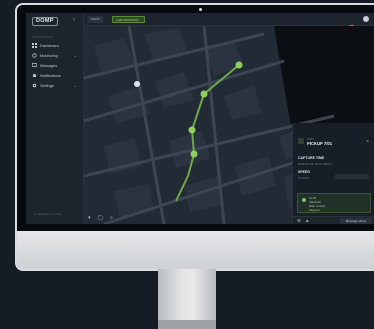 Image resolution: width=374 pixels, height=329 pixels. Describe the element at coordinates (333, 220) in the screenshot. I see `panel-footer: ⚙ ▲ Message driver` at that location.